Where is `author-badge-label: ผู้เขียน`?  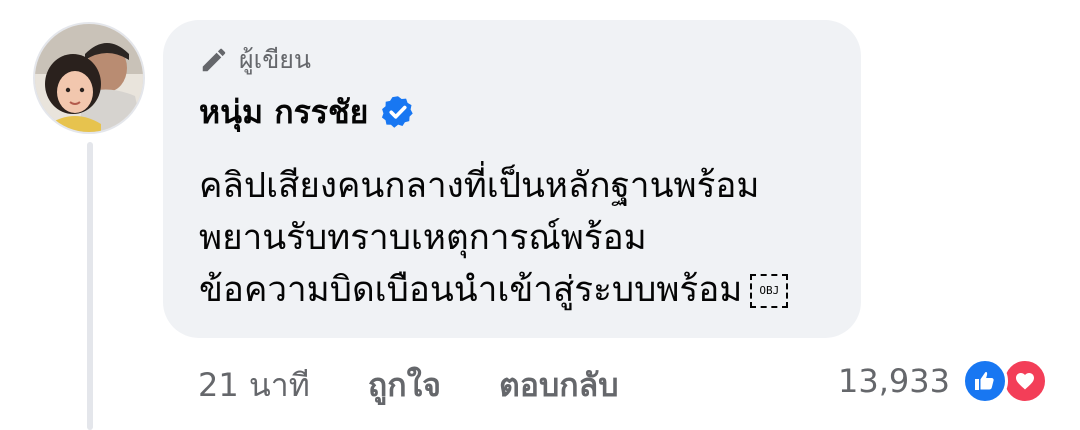 author-badge-label: ผู้เขียน is located at coordinates (275, 59).